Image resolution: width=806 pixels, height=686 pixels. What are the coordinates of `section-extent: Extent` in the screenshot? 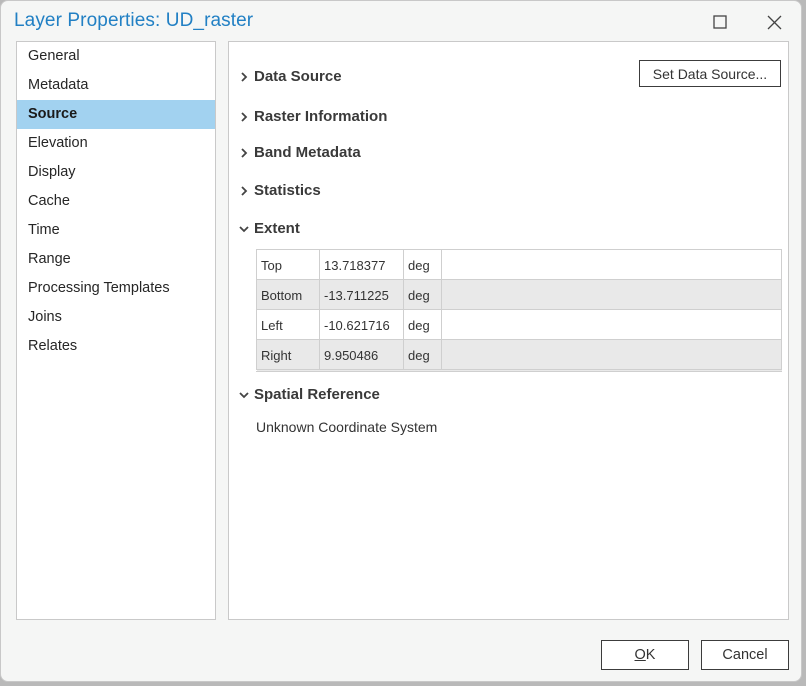 It's located at (269, 228).